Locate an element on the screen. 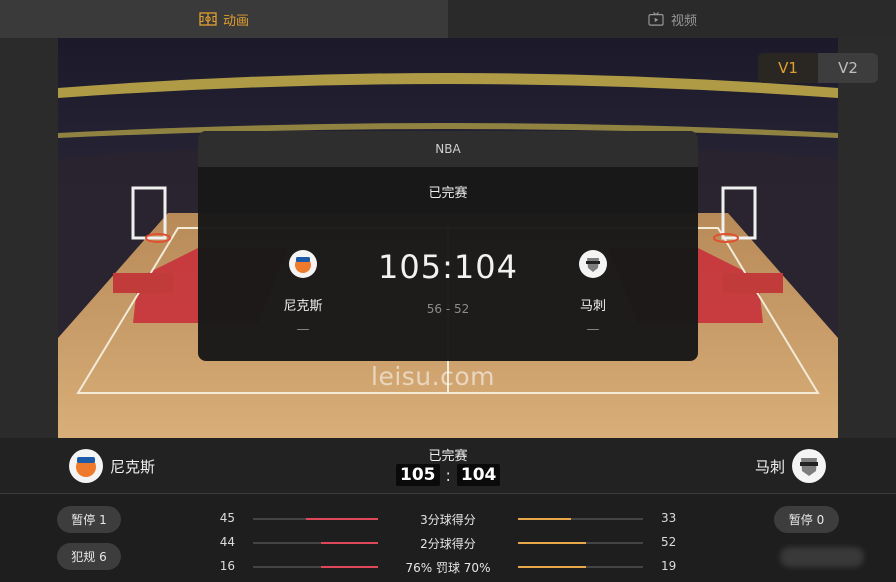 This screenshot has width=896, height=582. league-header: NBA is located at coordinates (448, 149).